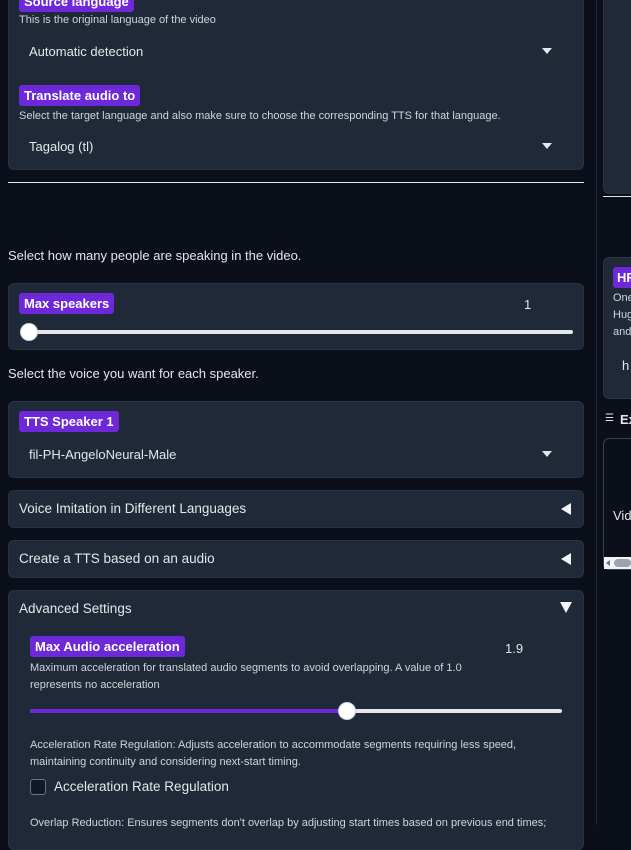  Describe the element at coordinates (617, 504) in the screenshot. I see `right-examples-table` at that location.